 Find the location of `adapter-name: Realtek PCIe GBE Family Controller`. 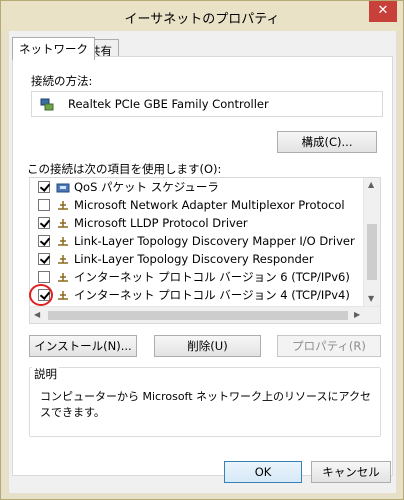

adapter-name: Realtek PCIe GBE Family Controller is located at coordinates (168, 104).